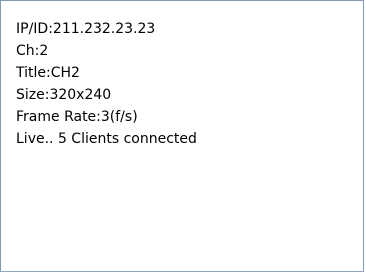  Describe the element at coordinates (64, 95) in the screenshot. I see `size-line: Size:320x240` at that location.